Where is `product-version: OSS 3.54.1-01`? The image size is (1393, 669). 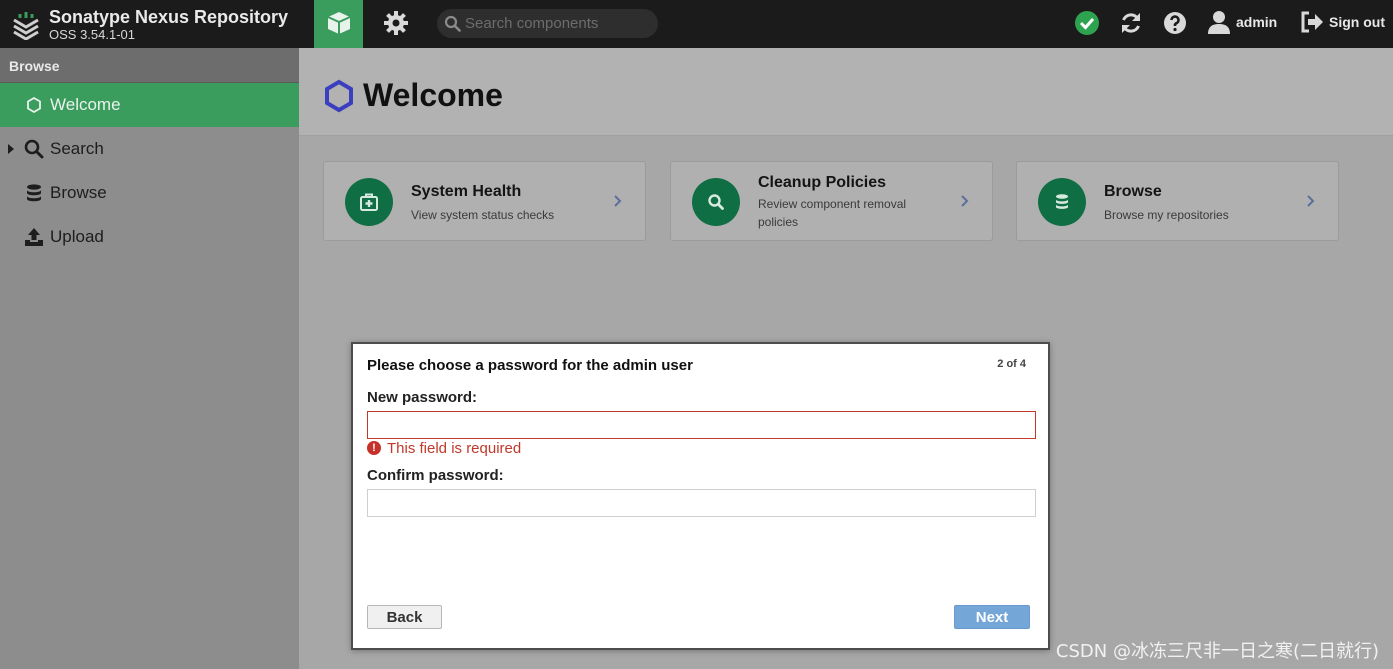
product-version: OSS 3.54.1-01 is located at coordinates (92, 34).